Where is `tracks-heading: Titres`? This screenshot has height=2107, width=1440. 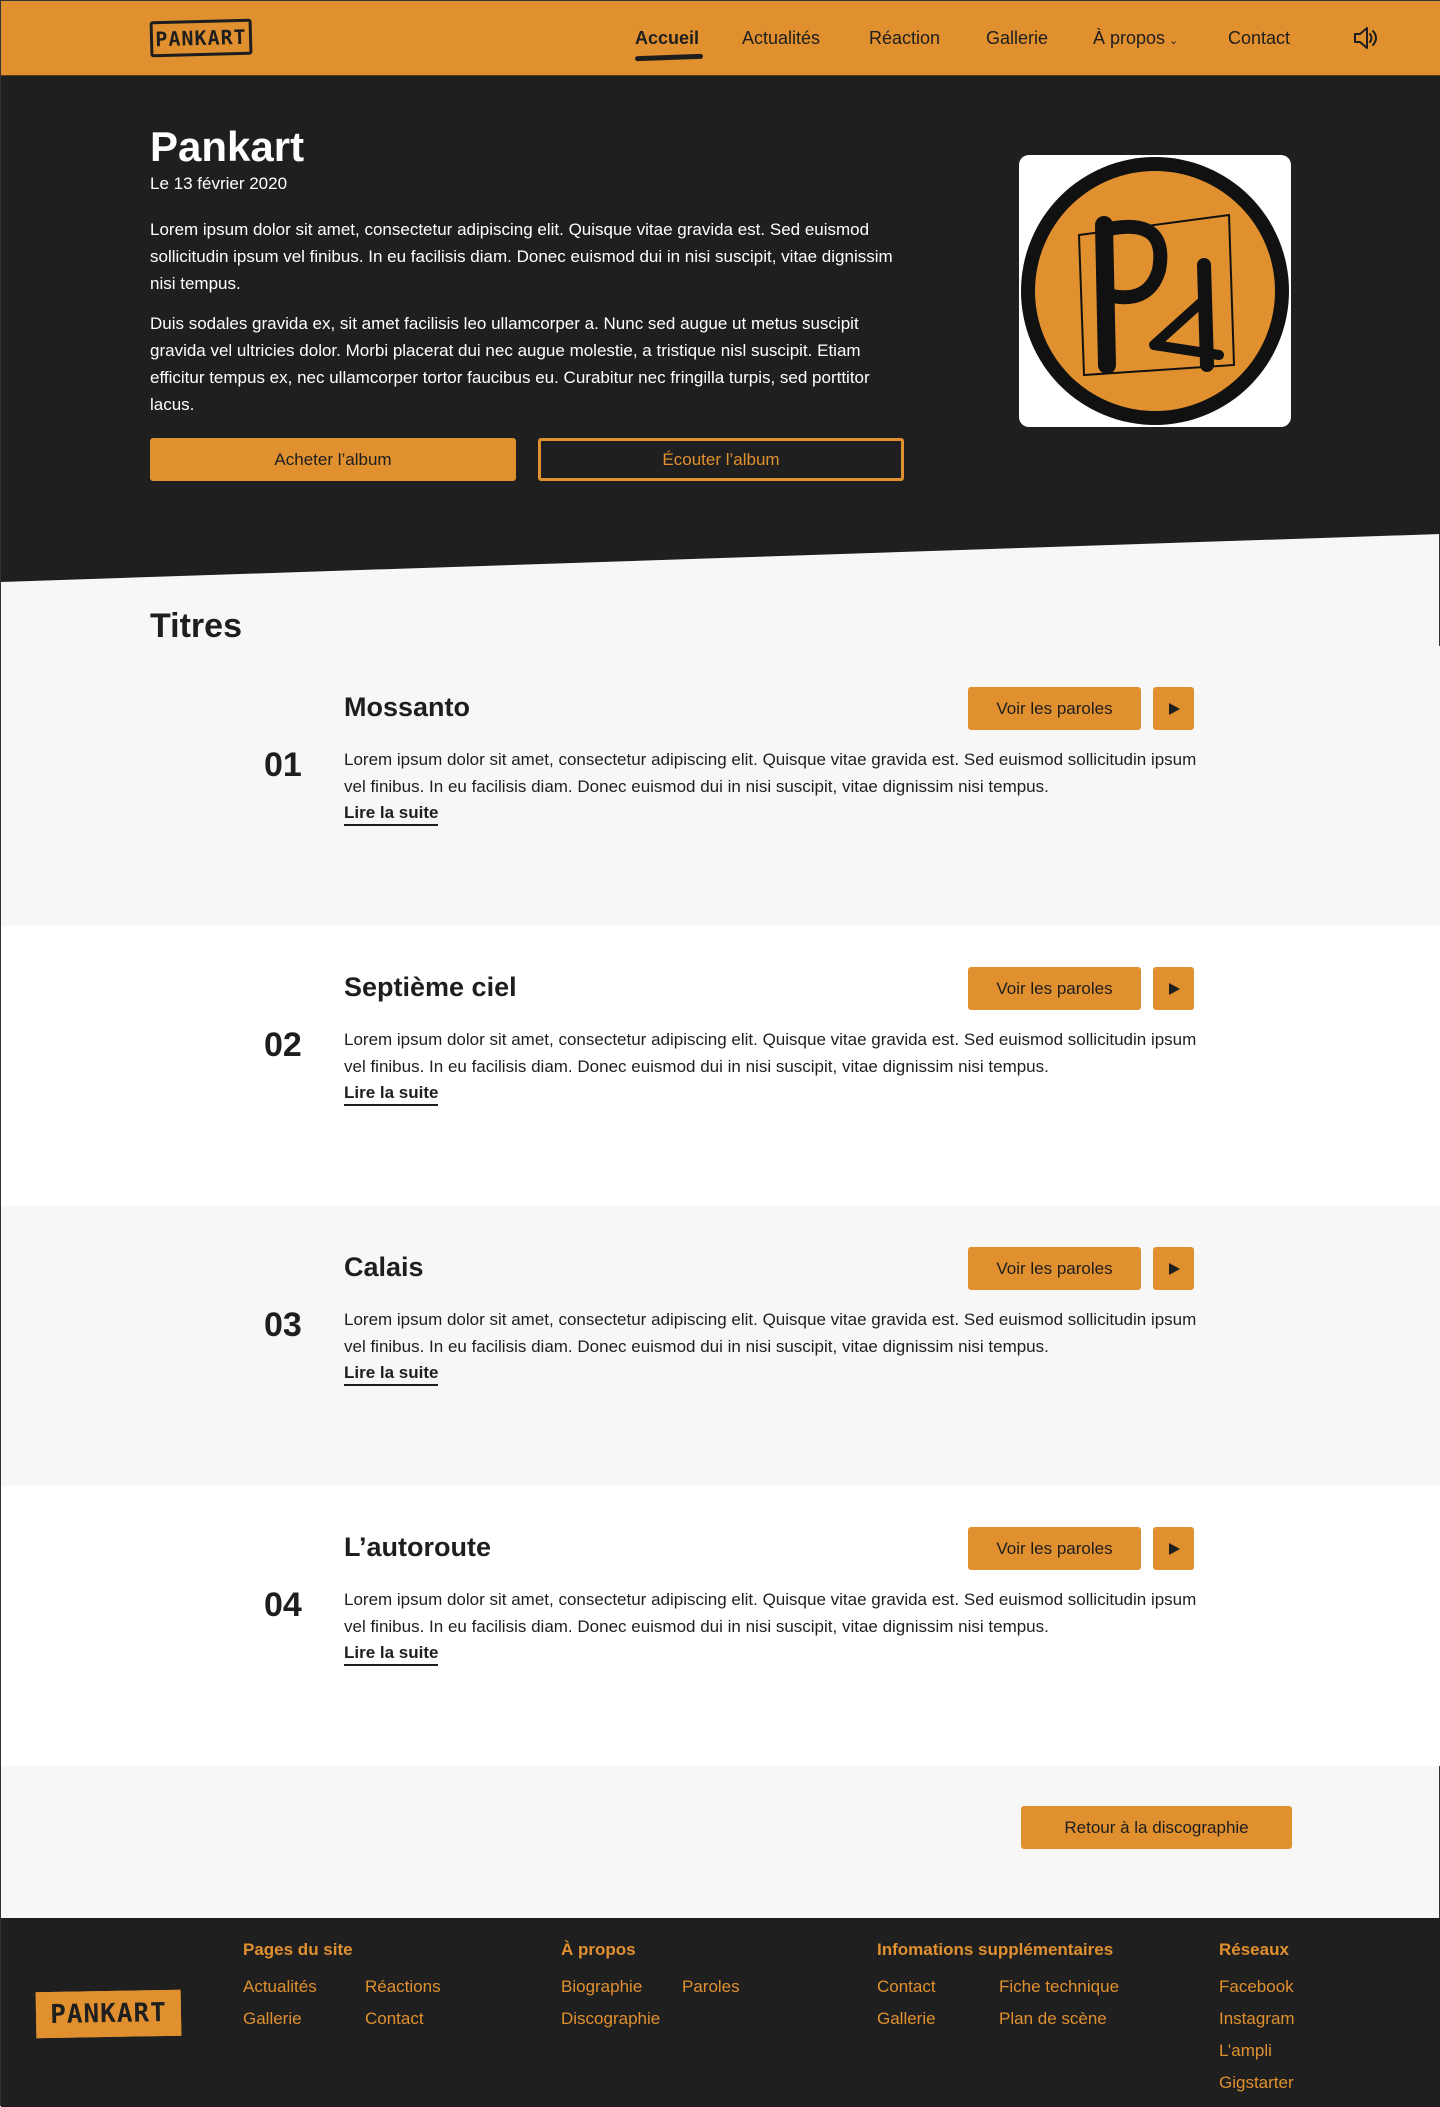
tracks-heading: Titres is located at coordinates (196, 626).